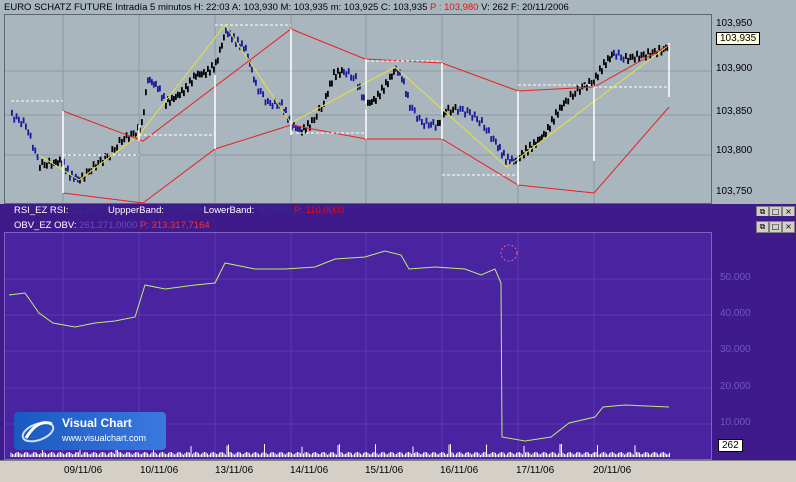 The image size is (796, 482). Describe the element at coordinates (180, 225) in the screenshot. I see `obv-p-value: 313.317,7164` at that location.